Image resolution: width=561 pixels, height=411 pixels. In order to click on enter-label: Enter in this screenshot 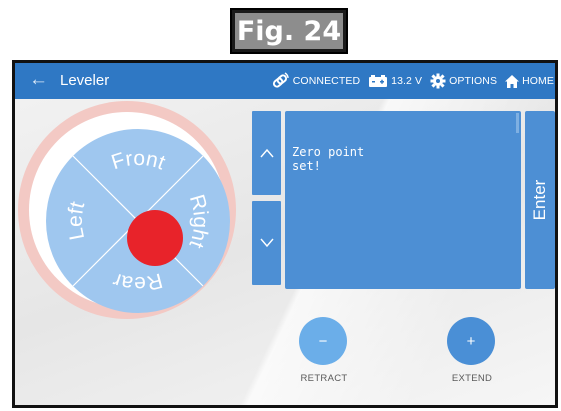, I will do `click(539, 200)`.